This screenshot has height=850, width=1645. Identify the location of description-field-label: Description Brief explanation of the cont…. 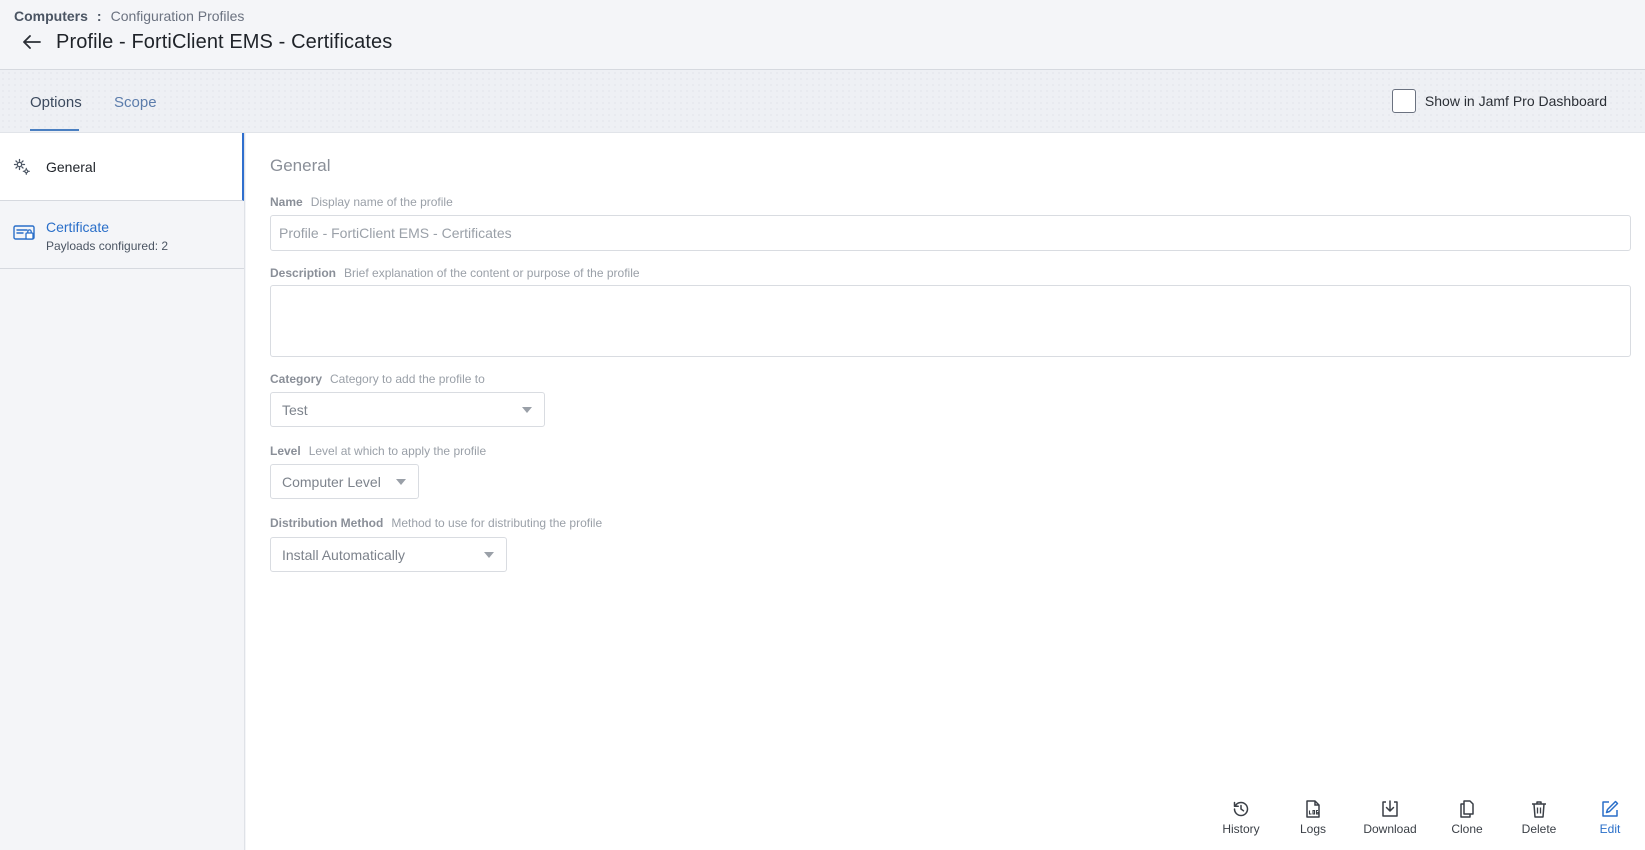
(455, 273).